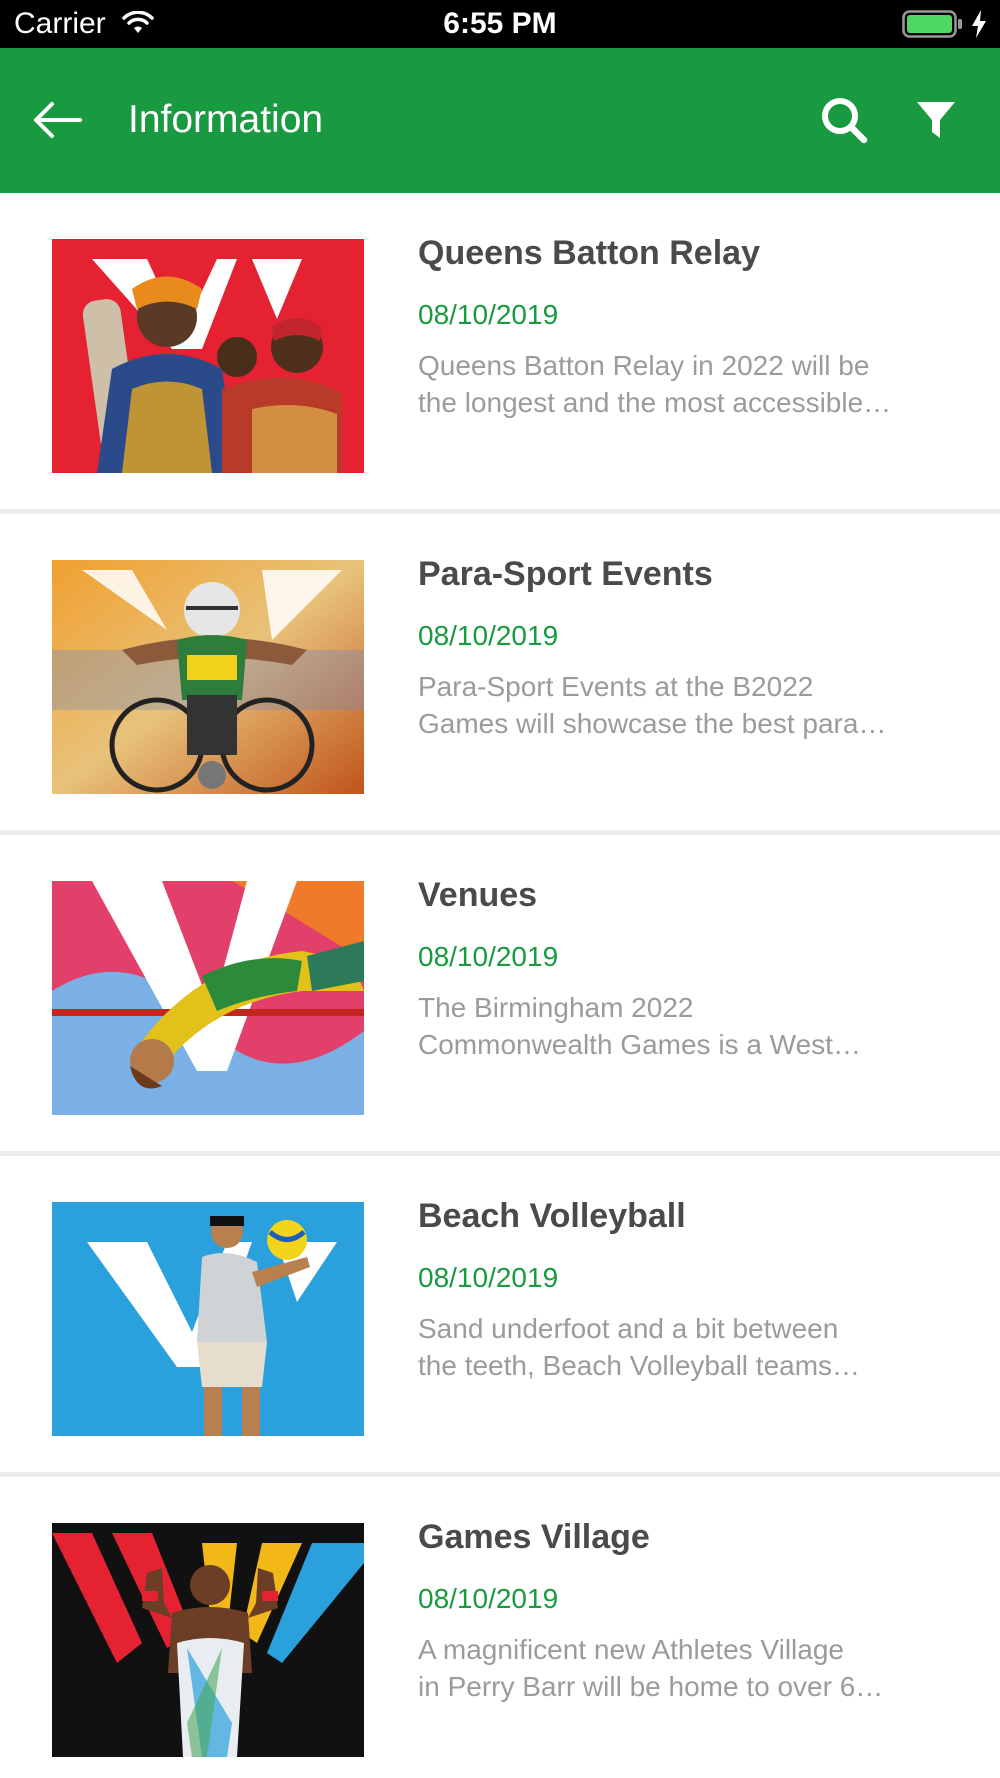  I want to click on clock: 6:55 PM, so click(500, 23).